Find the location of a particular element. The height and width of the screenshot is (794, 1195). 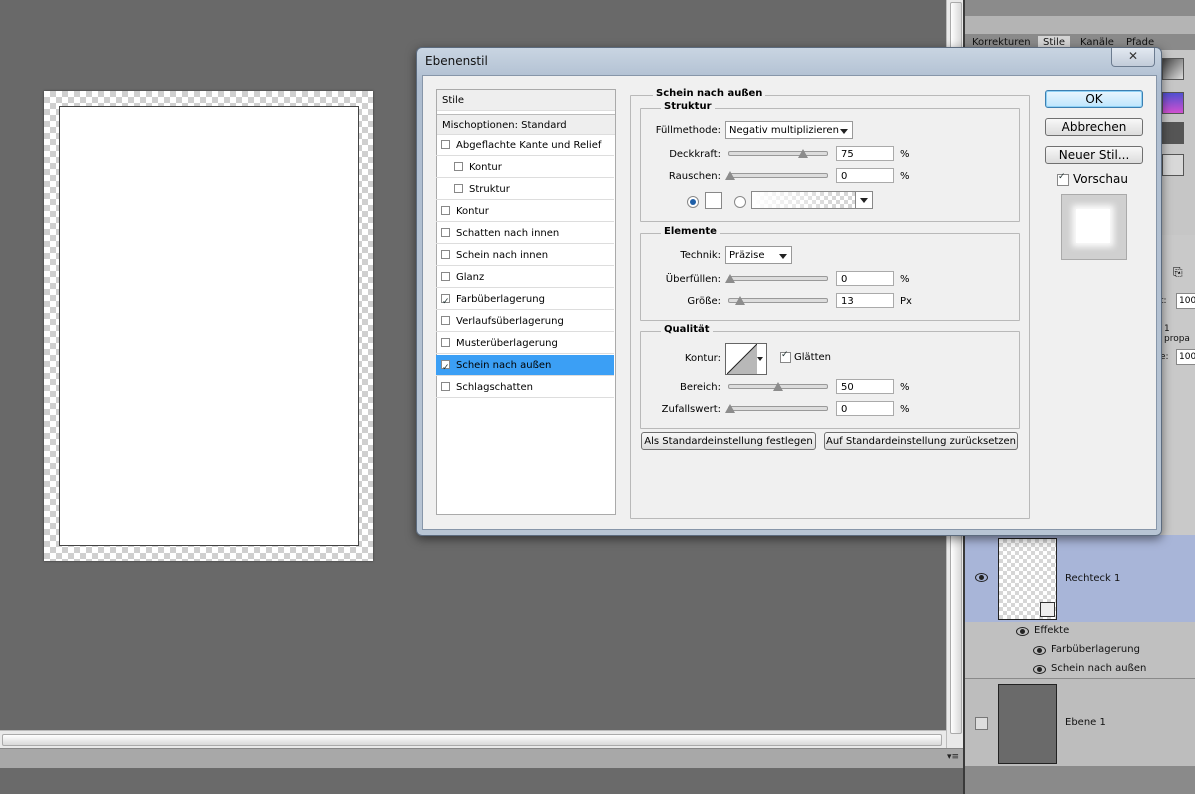

layer-row-ebene-1: Ebene 1 is located at coordinates (1080, 722).